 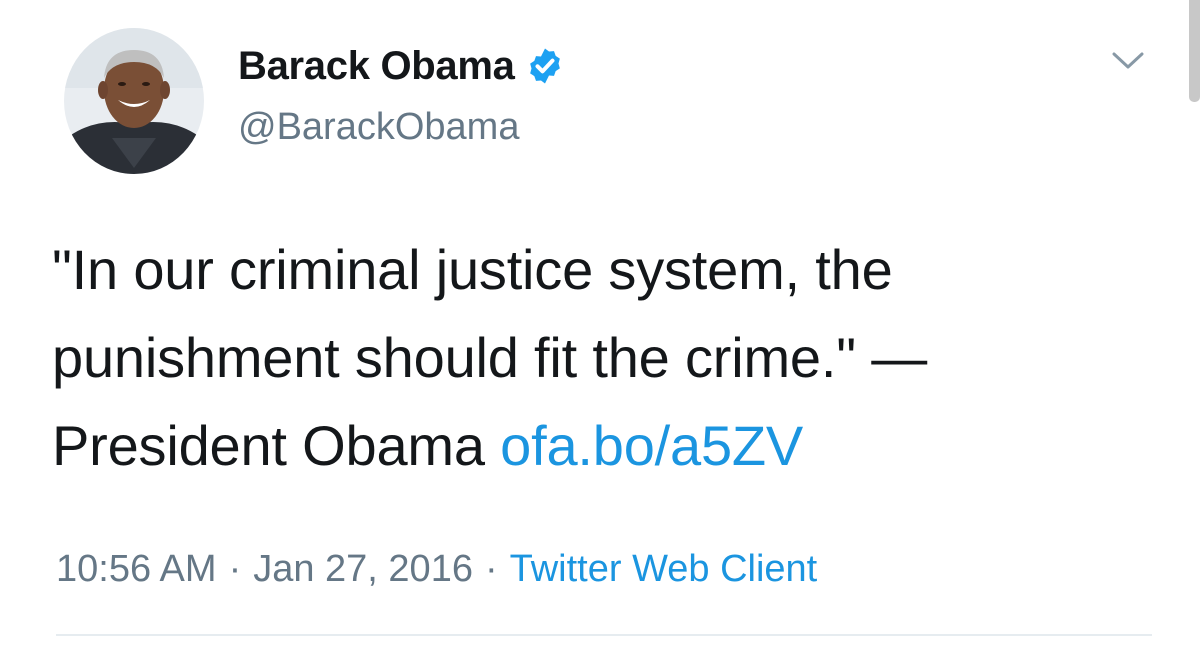 I want to click on divider, so click(x=604, y=635).